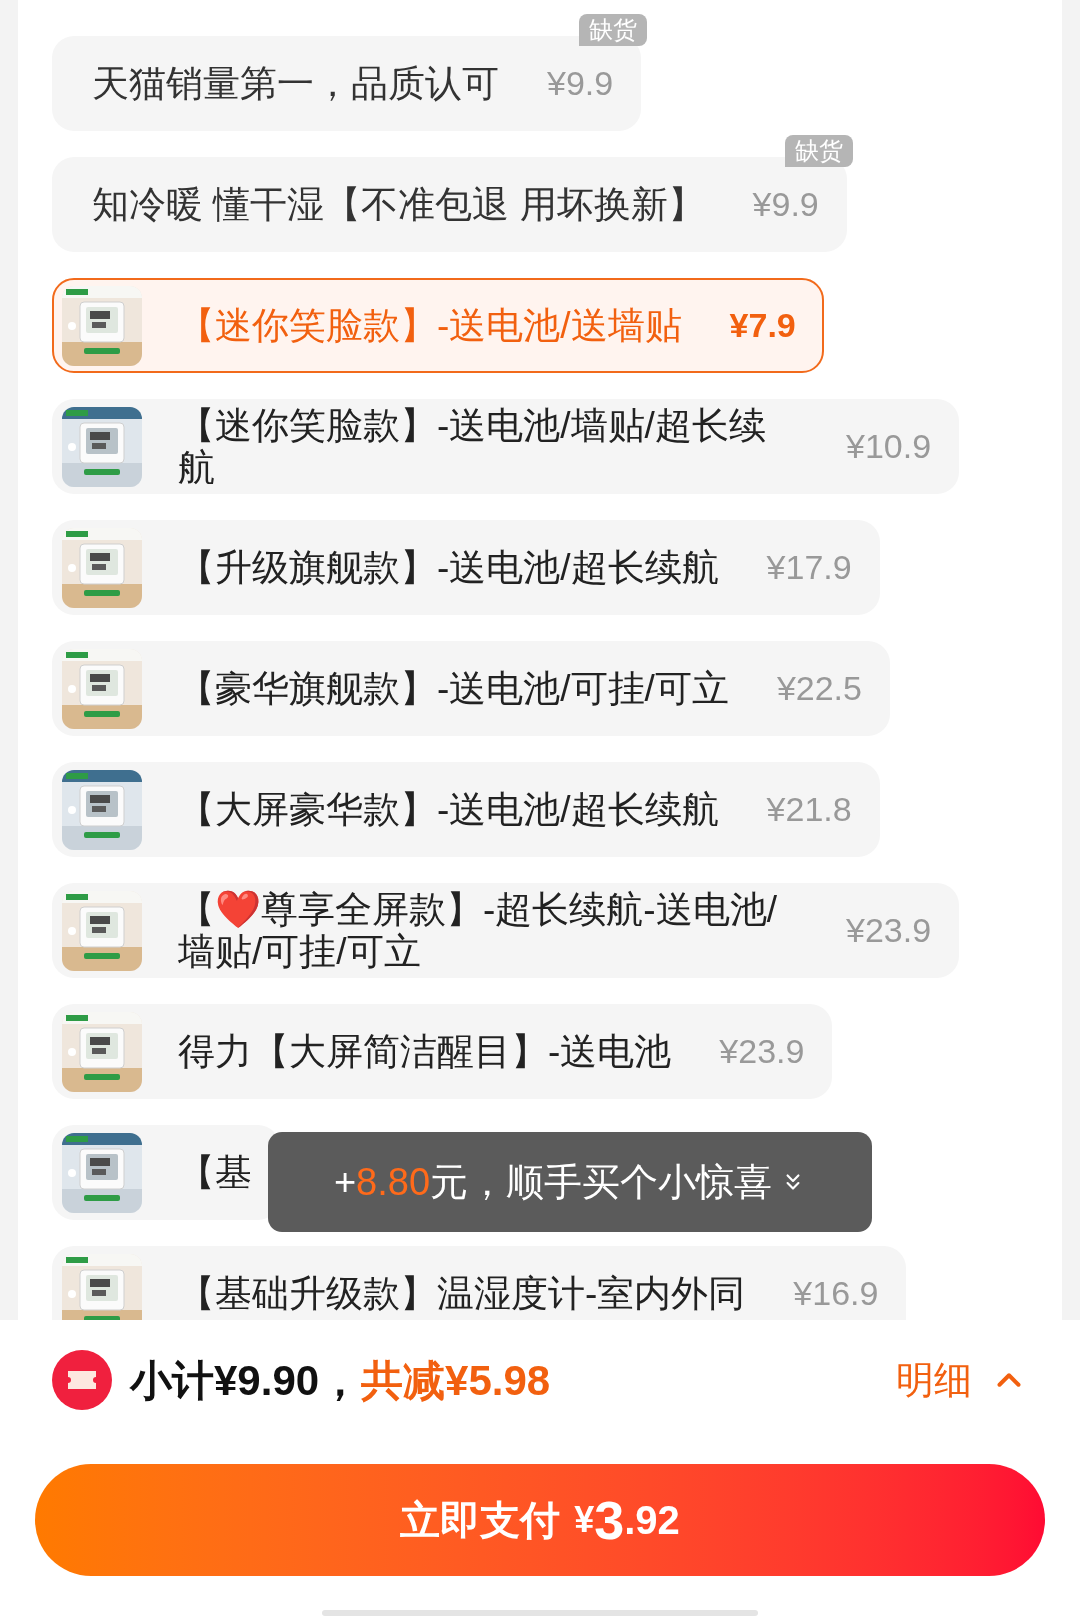 This screenshot has height=1622, width=1080. What do you see at coordinates (809, 567) in the screenshot?
I see `option-price: ¥17.9` at bounding box center [809, 567].